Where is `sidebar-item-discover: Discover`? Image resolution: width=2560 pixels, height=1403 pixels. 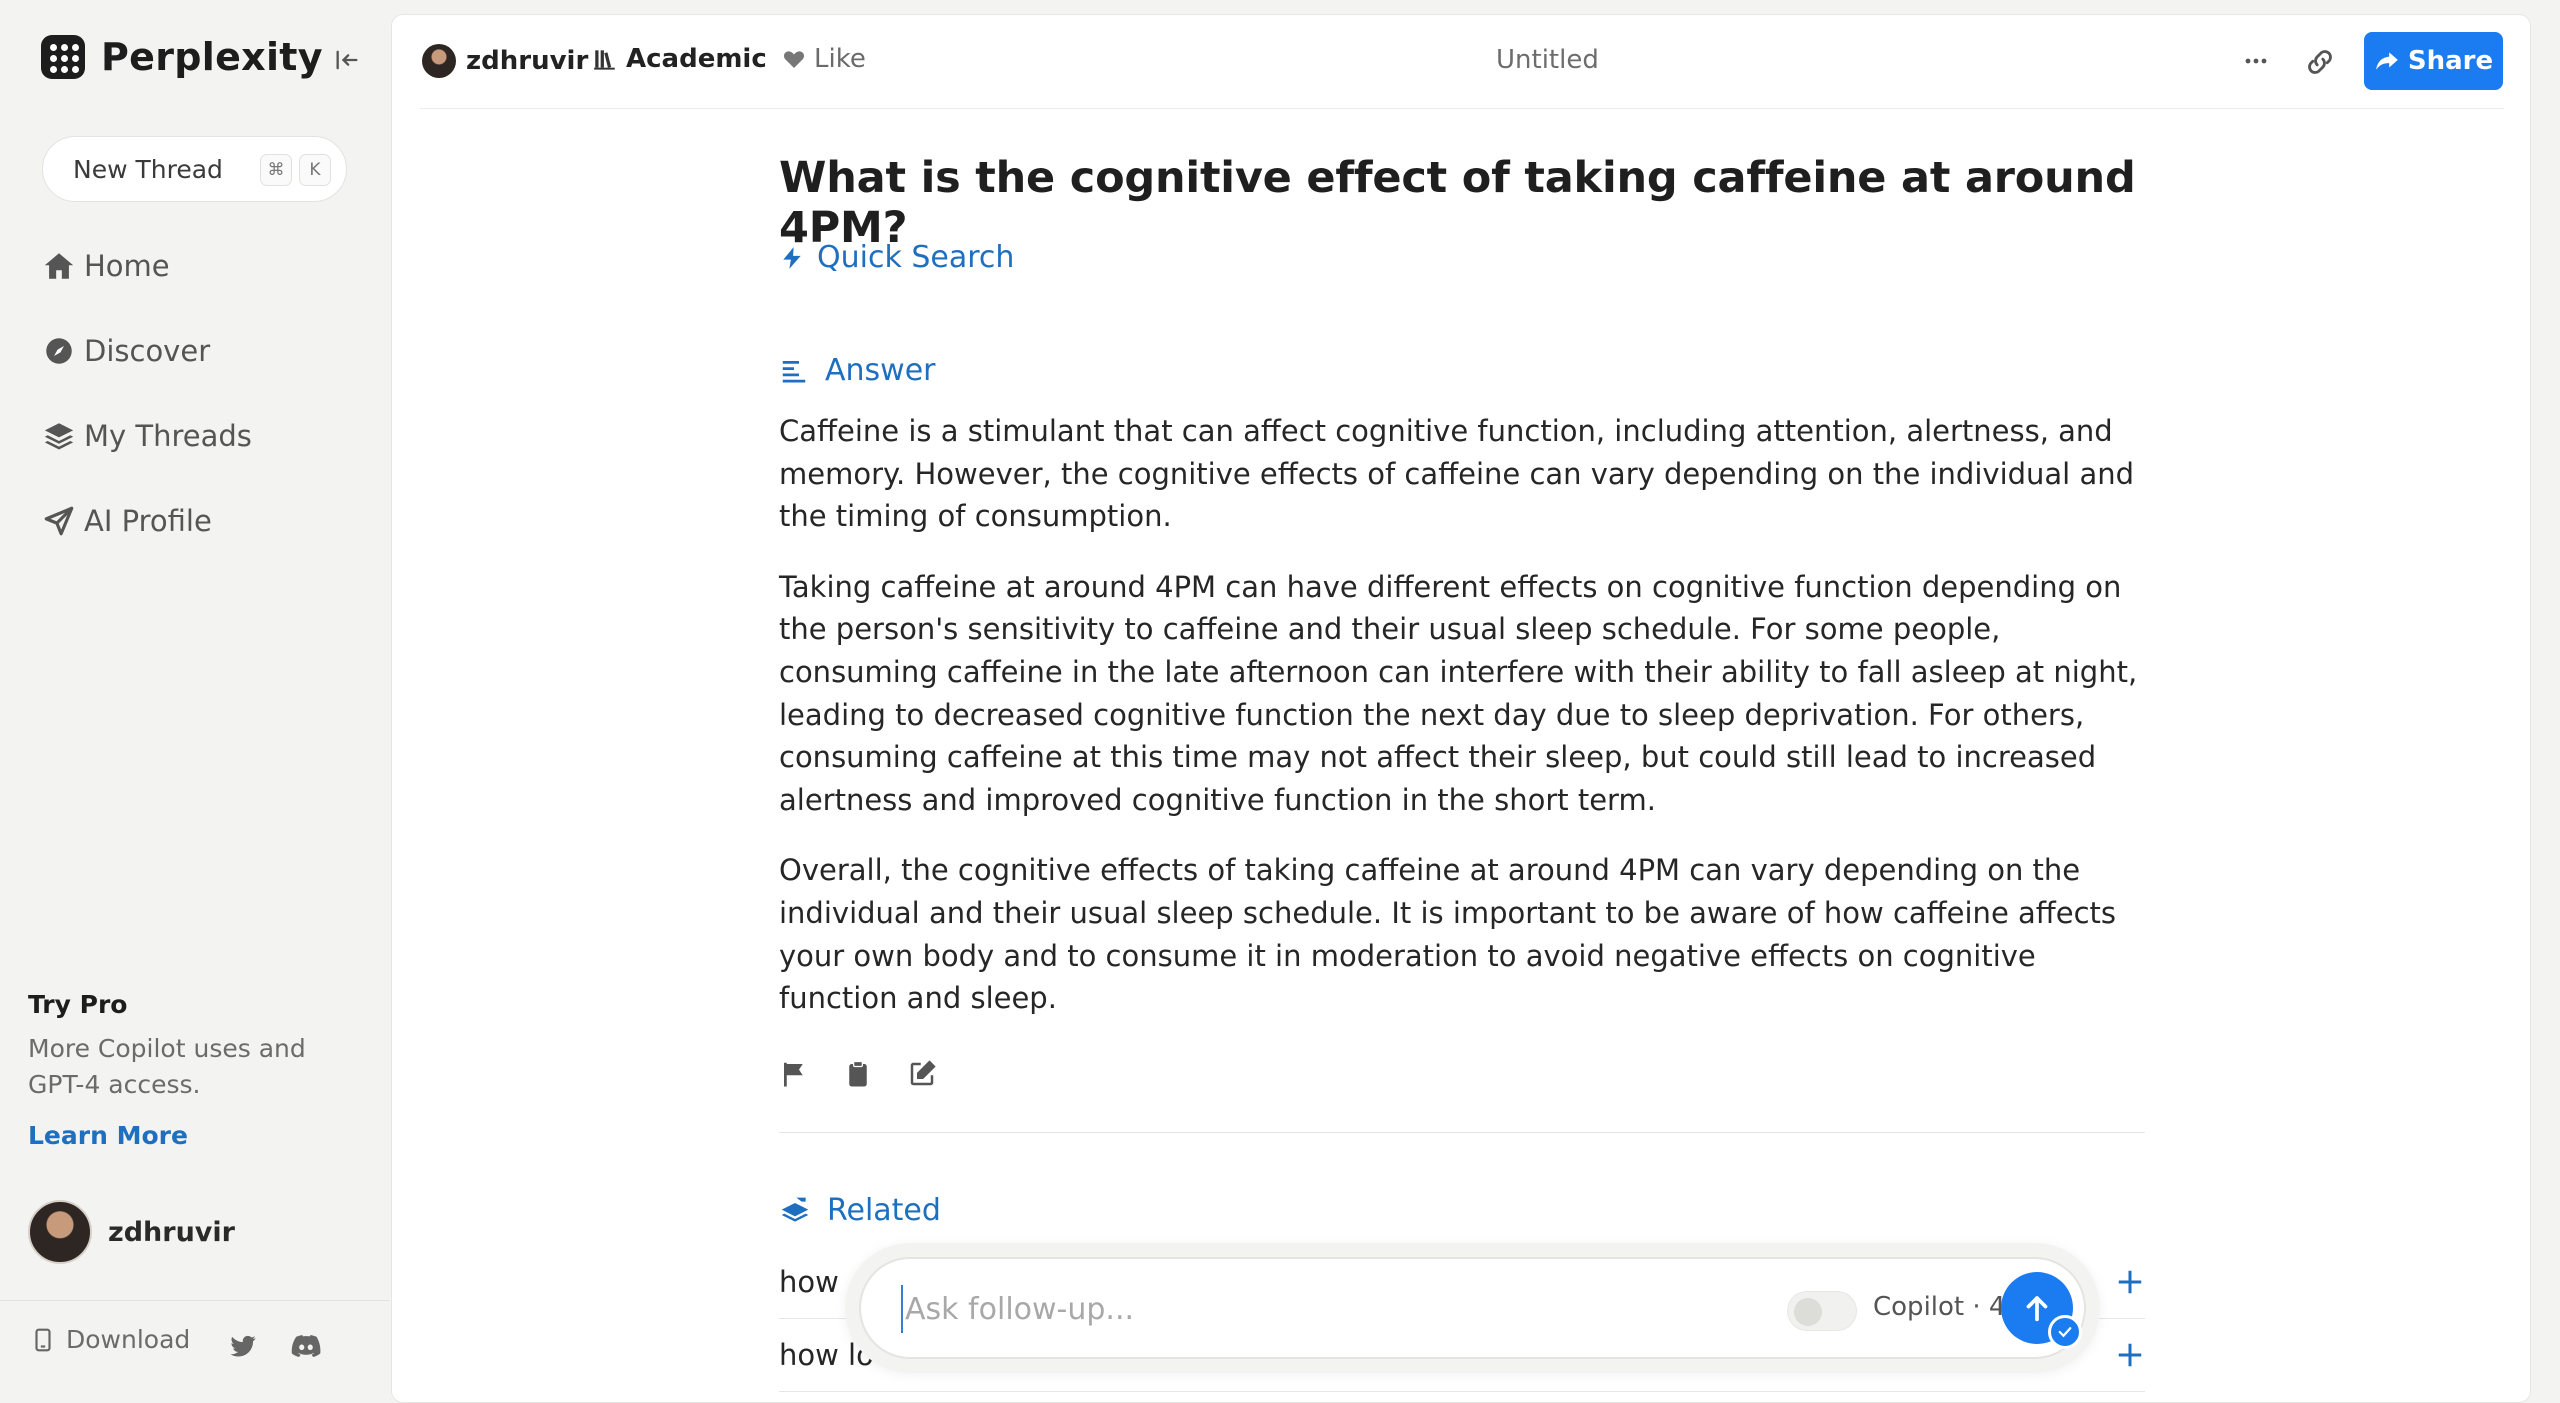
sidebar-item-discover: Discover is located at coordinates (147, 351).